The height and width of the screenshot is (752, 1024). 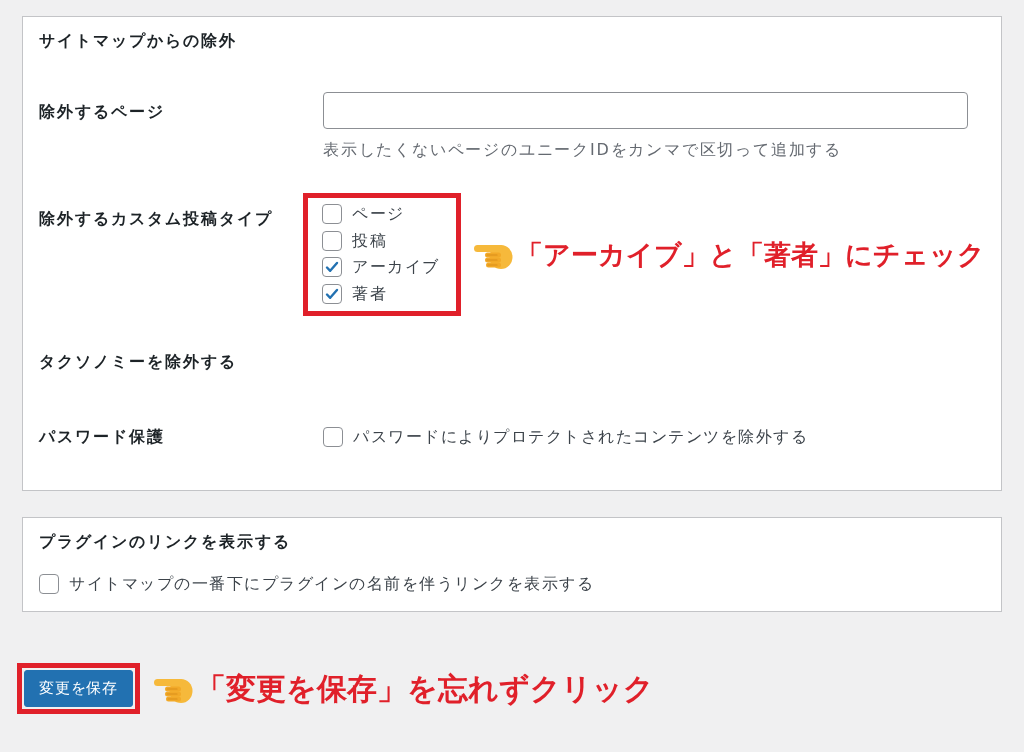 What do you see at coordinates (138, 41) in the screenshot?
I see `section-title: サイトマップからの除外` at bounding box center [138, 41].